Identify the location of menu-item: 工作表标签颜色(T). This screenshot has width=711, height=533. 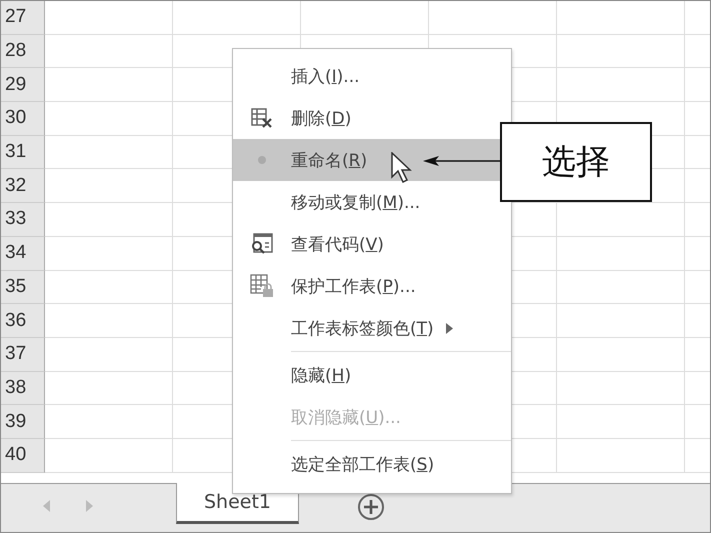
(372, 328).